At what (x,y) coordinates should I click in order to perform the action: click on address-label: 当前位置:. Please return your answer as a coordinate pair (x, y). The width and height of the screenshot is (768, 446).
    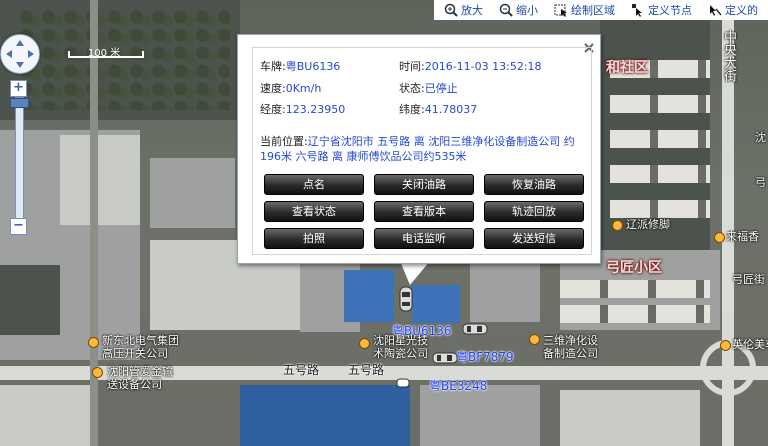
    Looking at the image, I should click on (284, 141).